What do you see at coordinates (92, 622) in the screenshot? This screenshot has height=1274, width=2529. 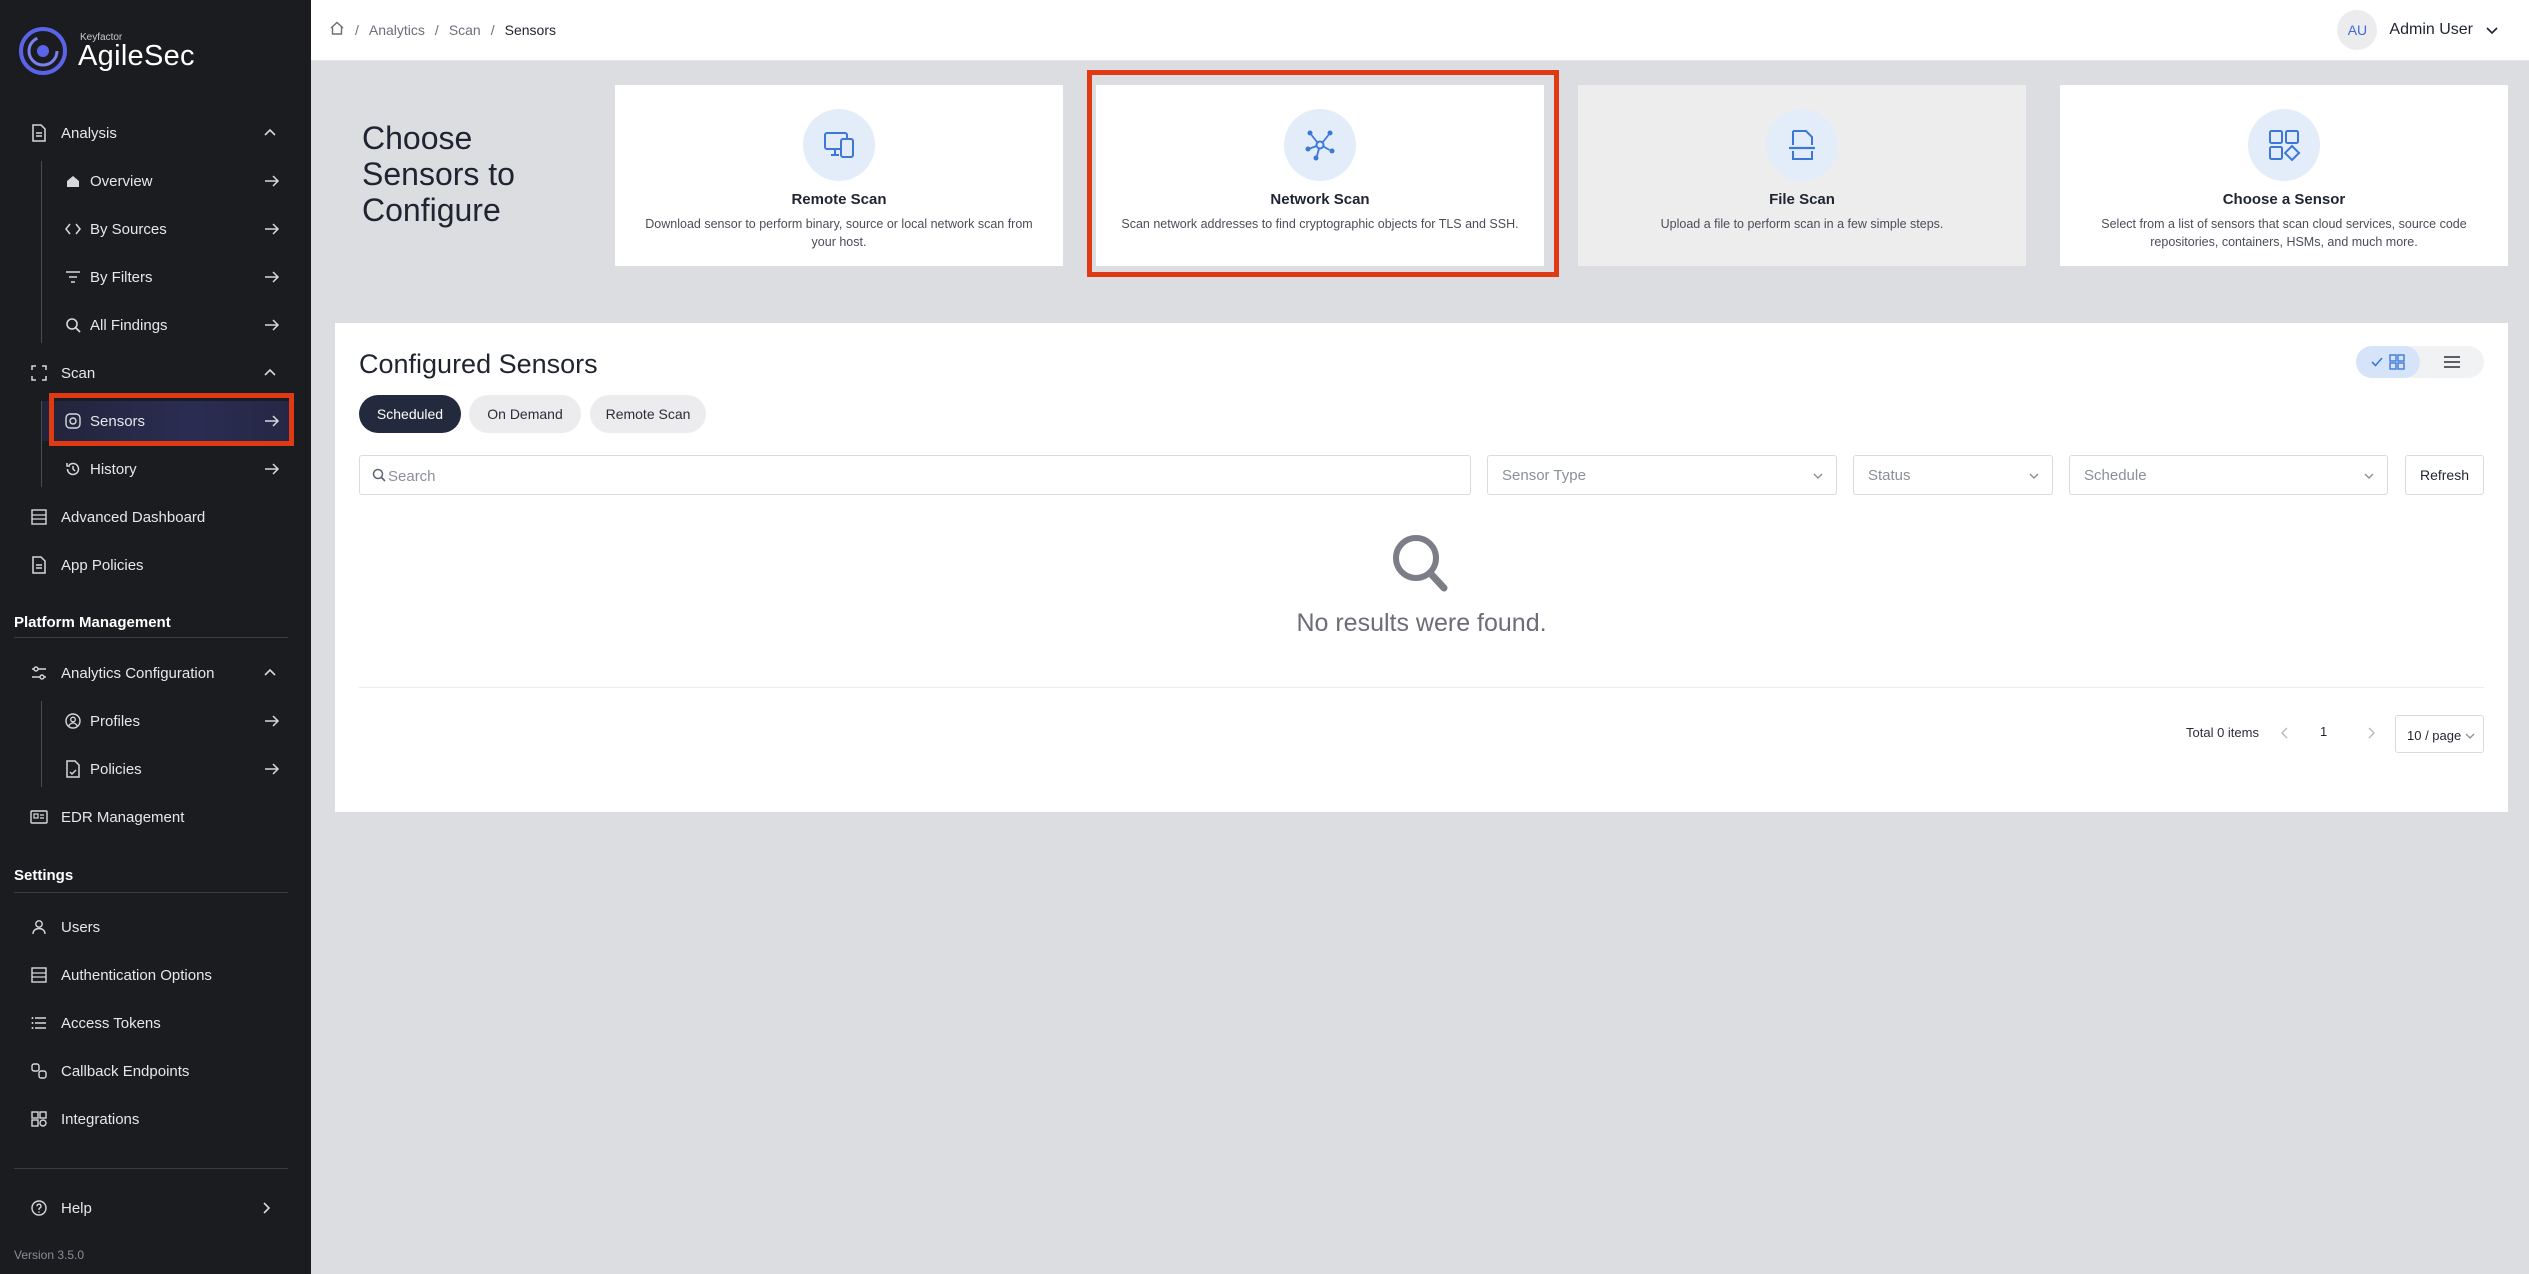 I see `section-title-platform-management: Platform Management` at bounding box center [92, 622].